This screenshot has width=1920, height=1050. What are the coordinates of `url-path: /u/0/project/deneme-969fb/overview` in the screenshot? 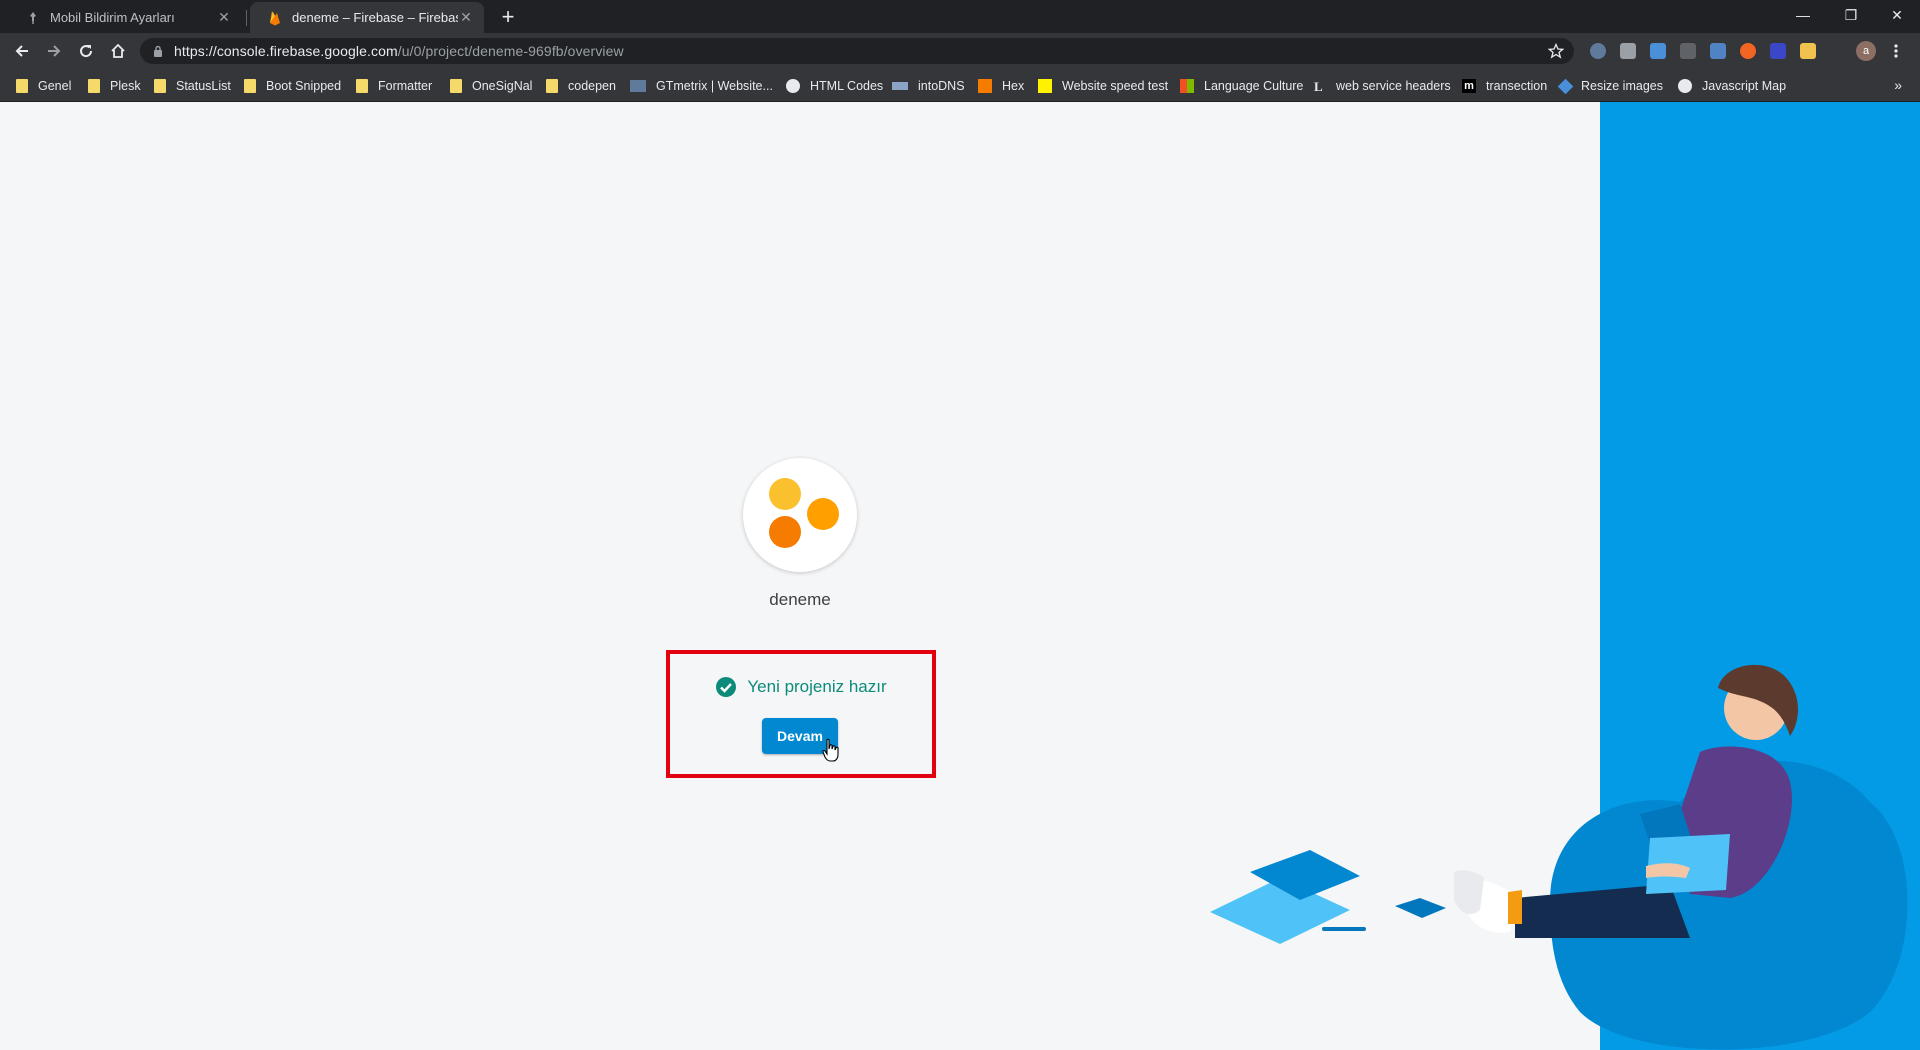 It's located at (510, 51).